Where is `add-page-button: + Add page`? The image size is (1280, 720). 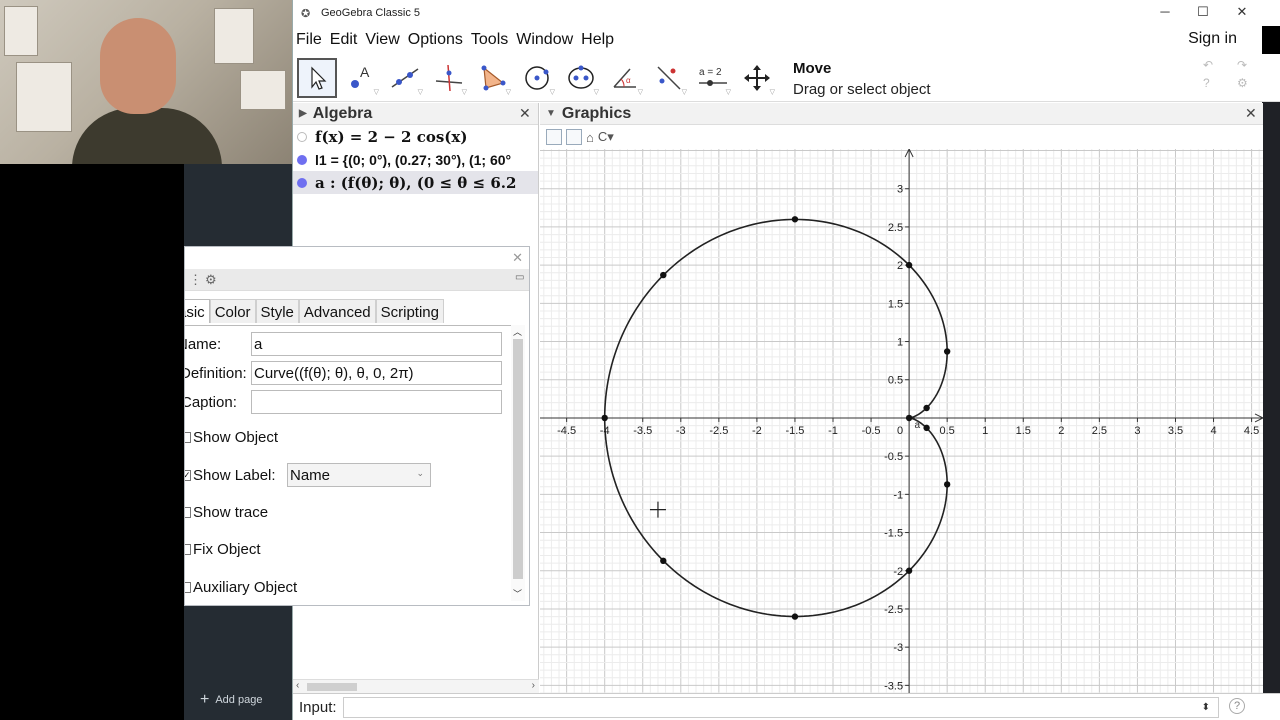
add-page-button: + Add page is located at coordinates (231, 700).